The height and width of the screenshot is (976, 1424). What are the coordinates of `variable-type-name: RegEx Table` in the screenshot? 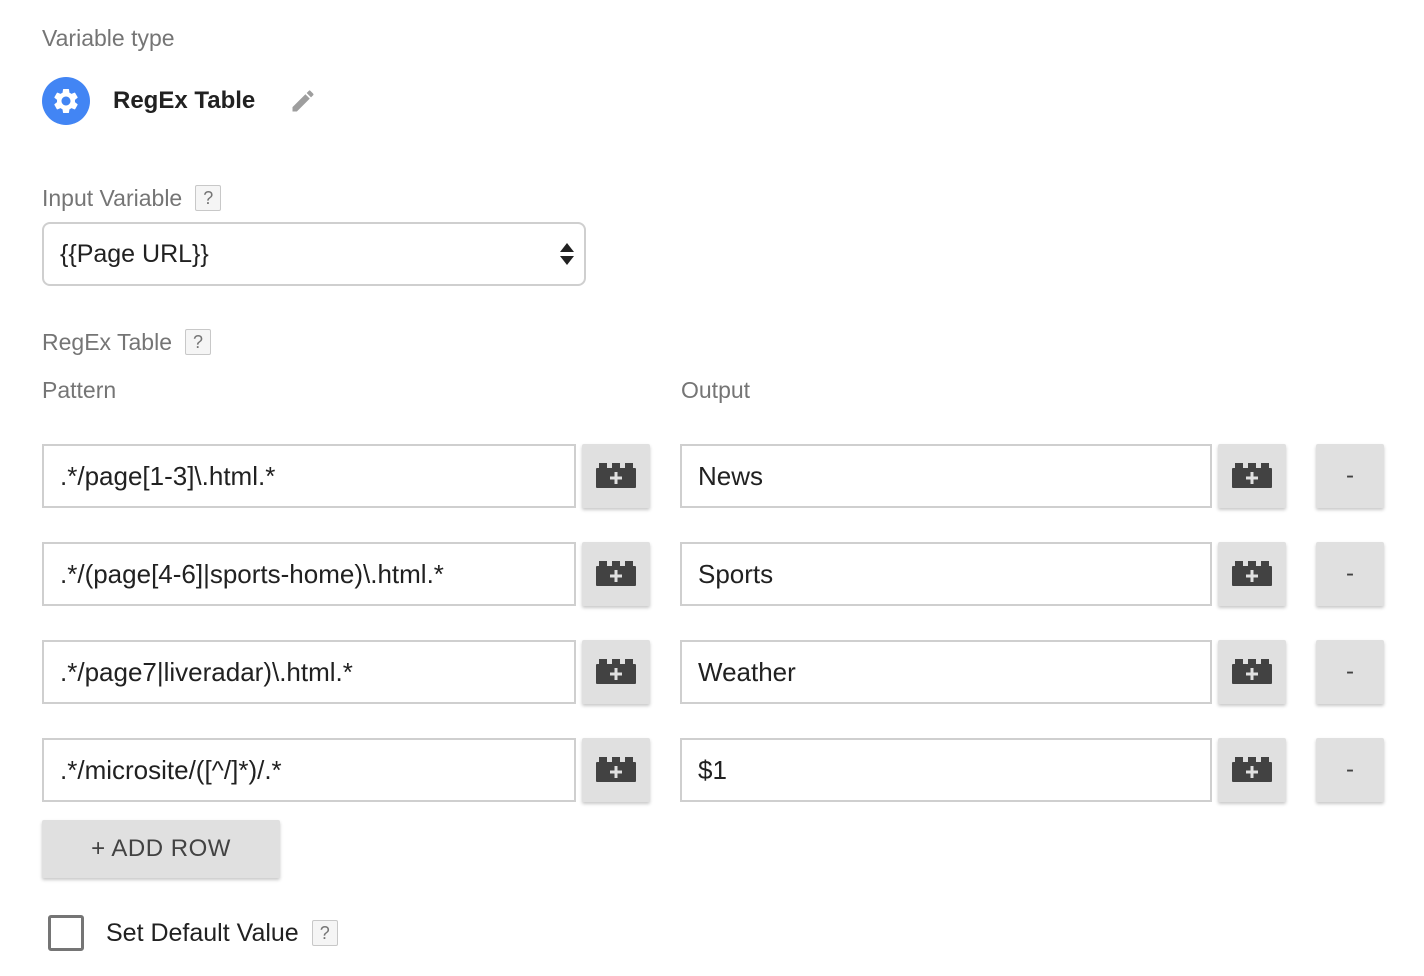 It's located at (184, 100).